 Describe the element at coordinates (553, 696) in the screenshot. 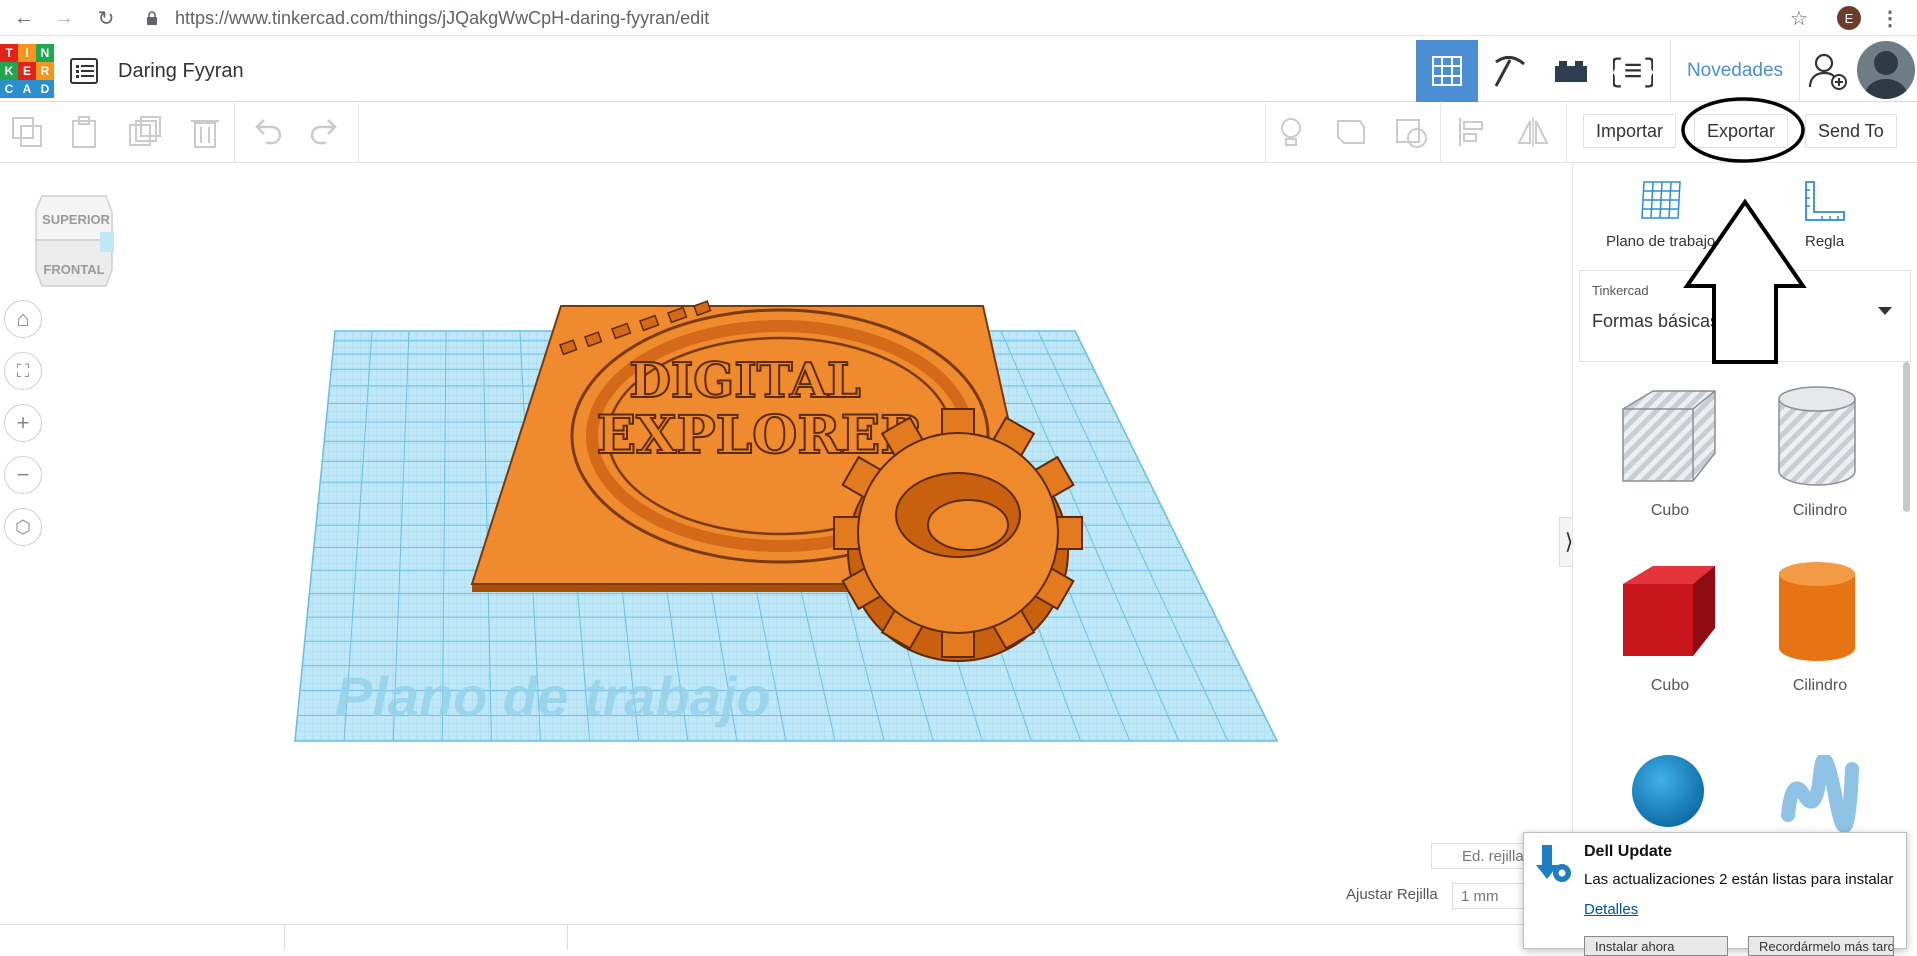

I see `workplane-watermark: Plano de trabajo` at that location.